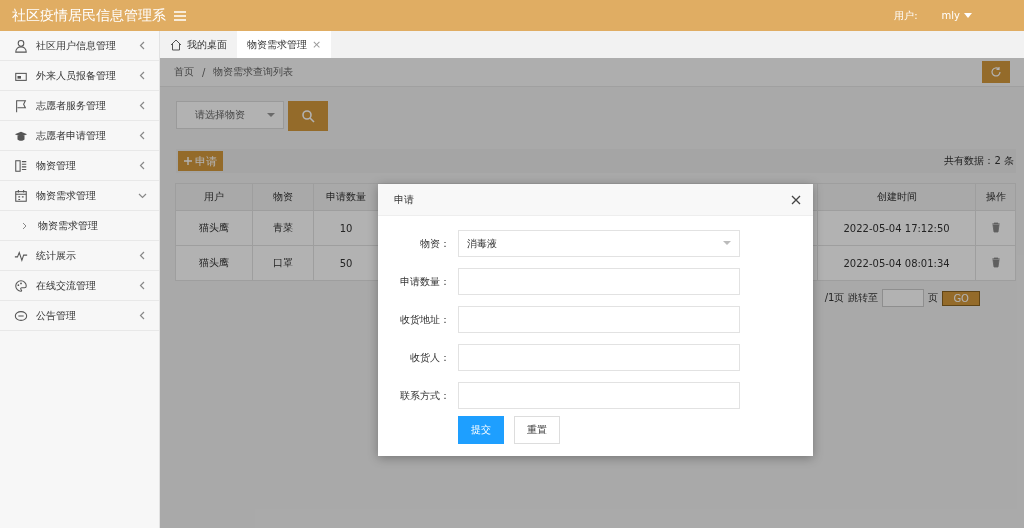 The width and height of the screenshot is (1024, 528). I want to click on field-label: 联系方式：, so click(424, 395).